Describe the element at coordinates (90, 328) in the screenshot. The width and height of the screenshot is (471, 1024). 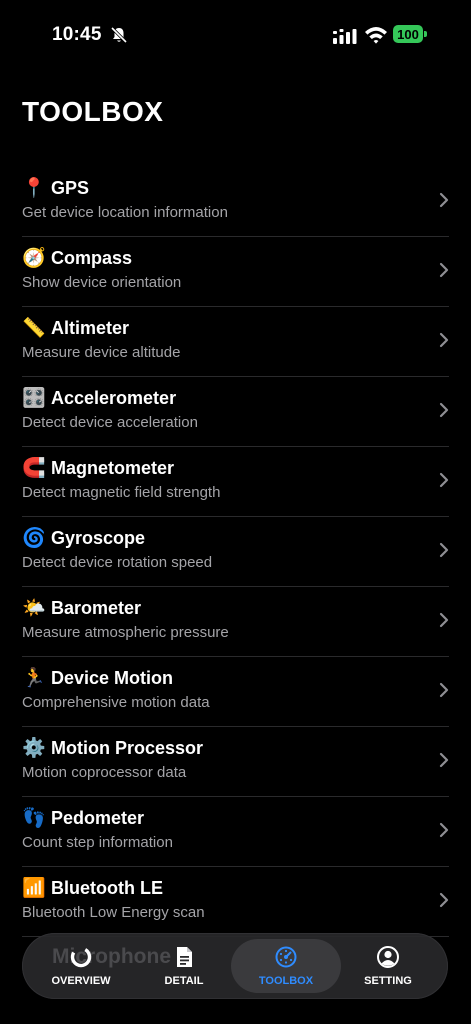
I see `tool-title: Altimeter` at that location.